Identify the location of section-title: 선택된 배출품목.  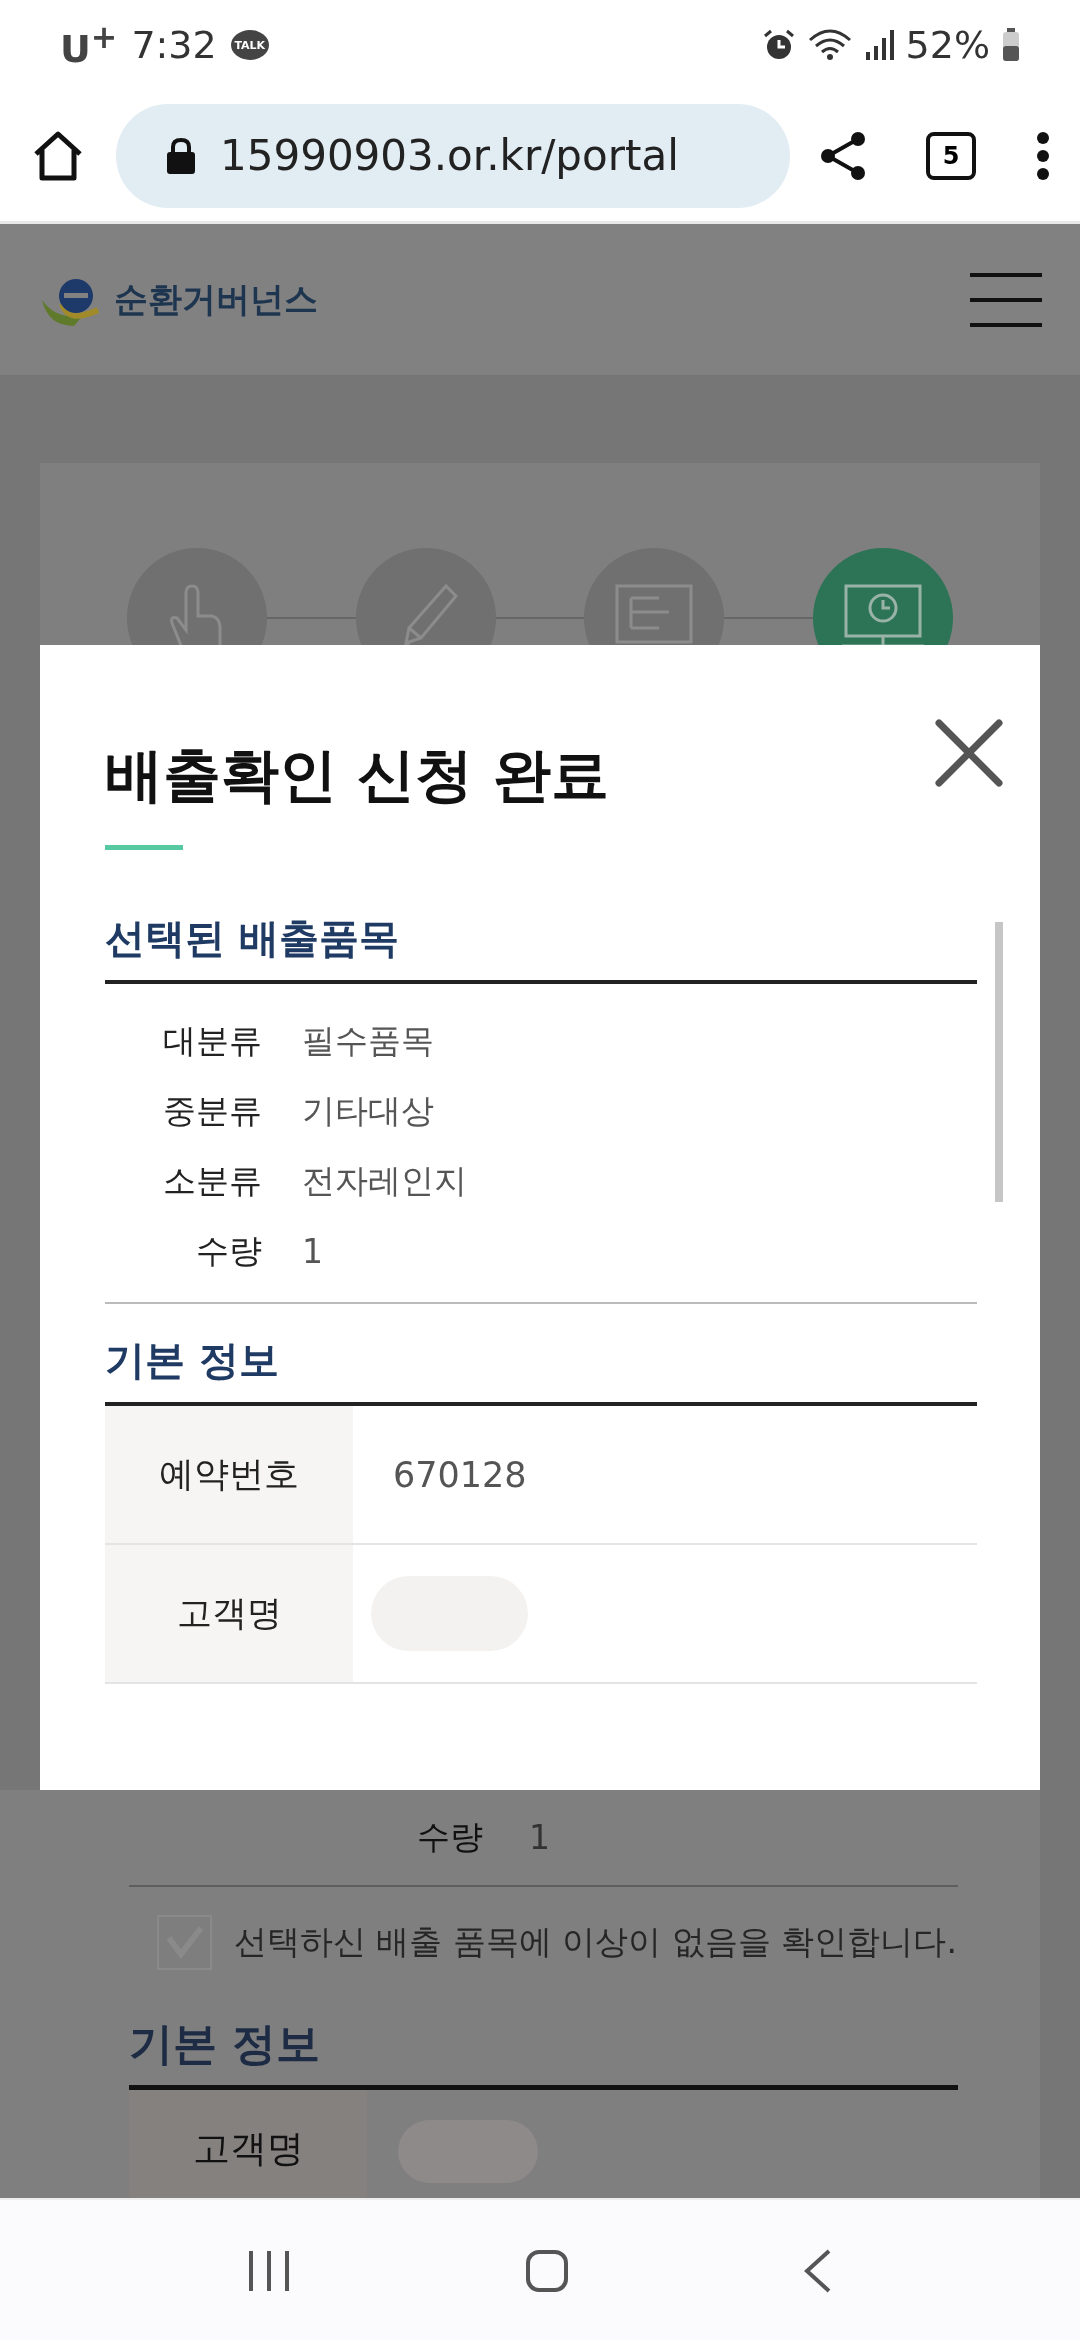
(541, 947).